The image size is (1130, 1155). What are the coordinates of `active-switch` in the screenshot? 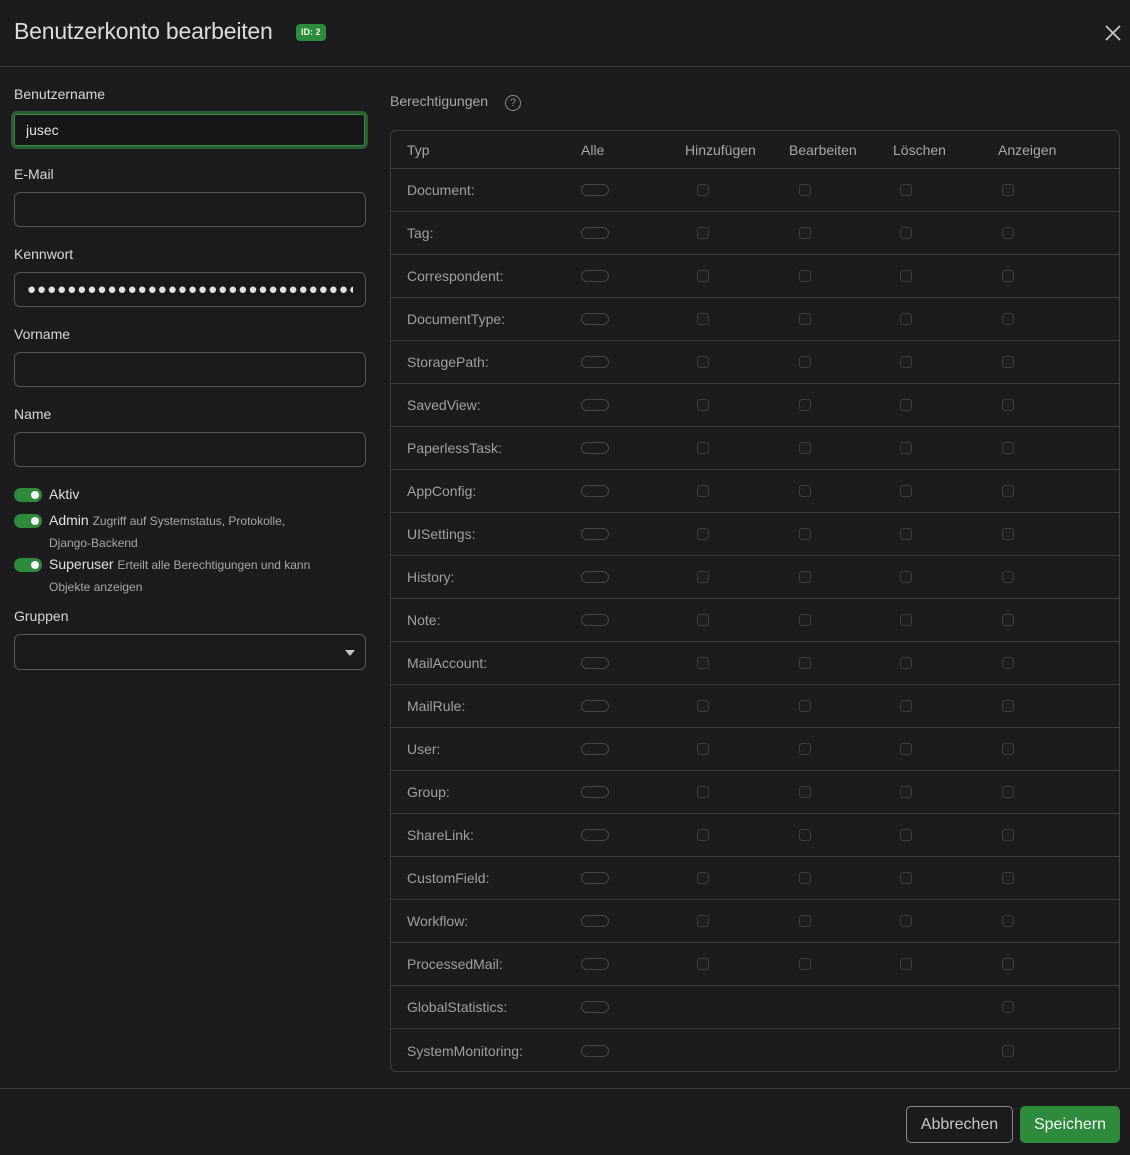 It's located at (28, 495).